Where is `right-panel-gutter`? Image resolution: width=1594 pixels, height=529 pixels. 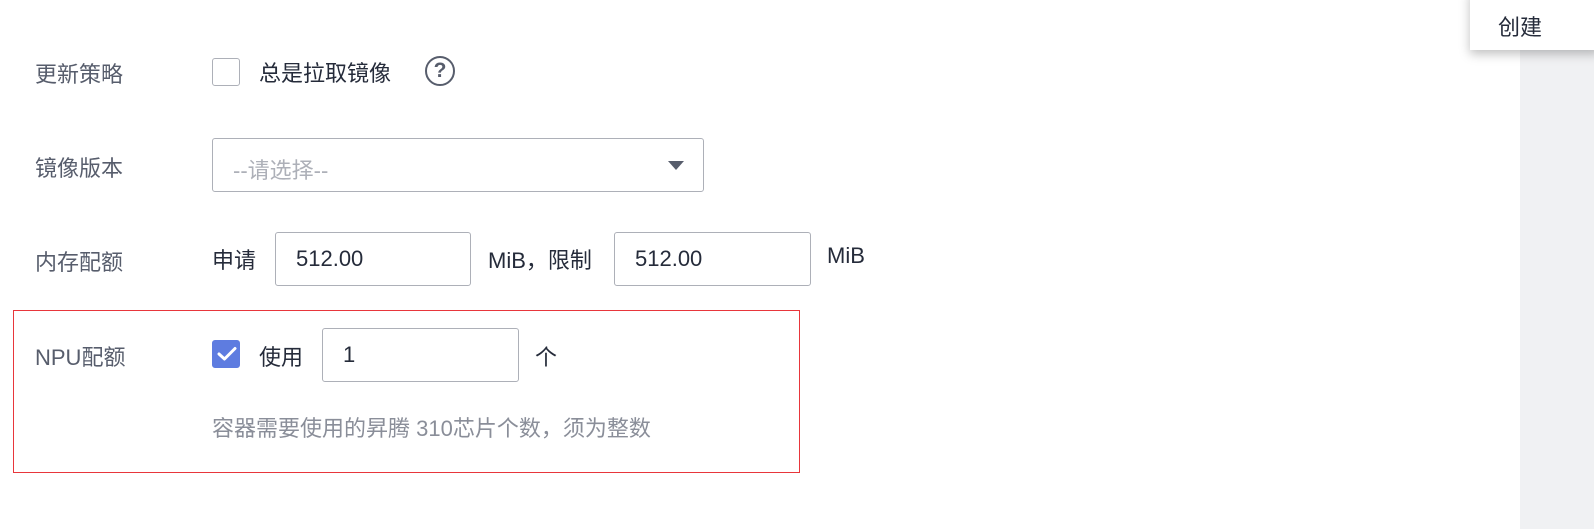 right-panel-gutter is located at coordinates (1557, 264).